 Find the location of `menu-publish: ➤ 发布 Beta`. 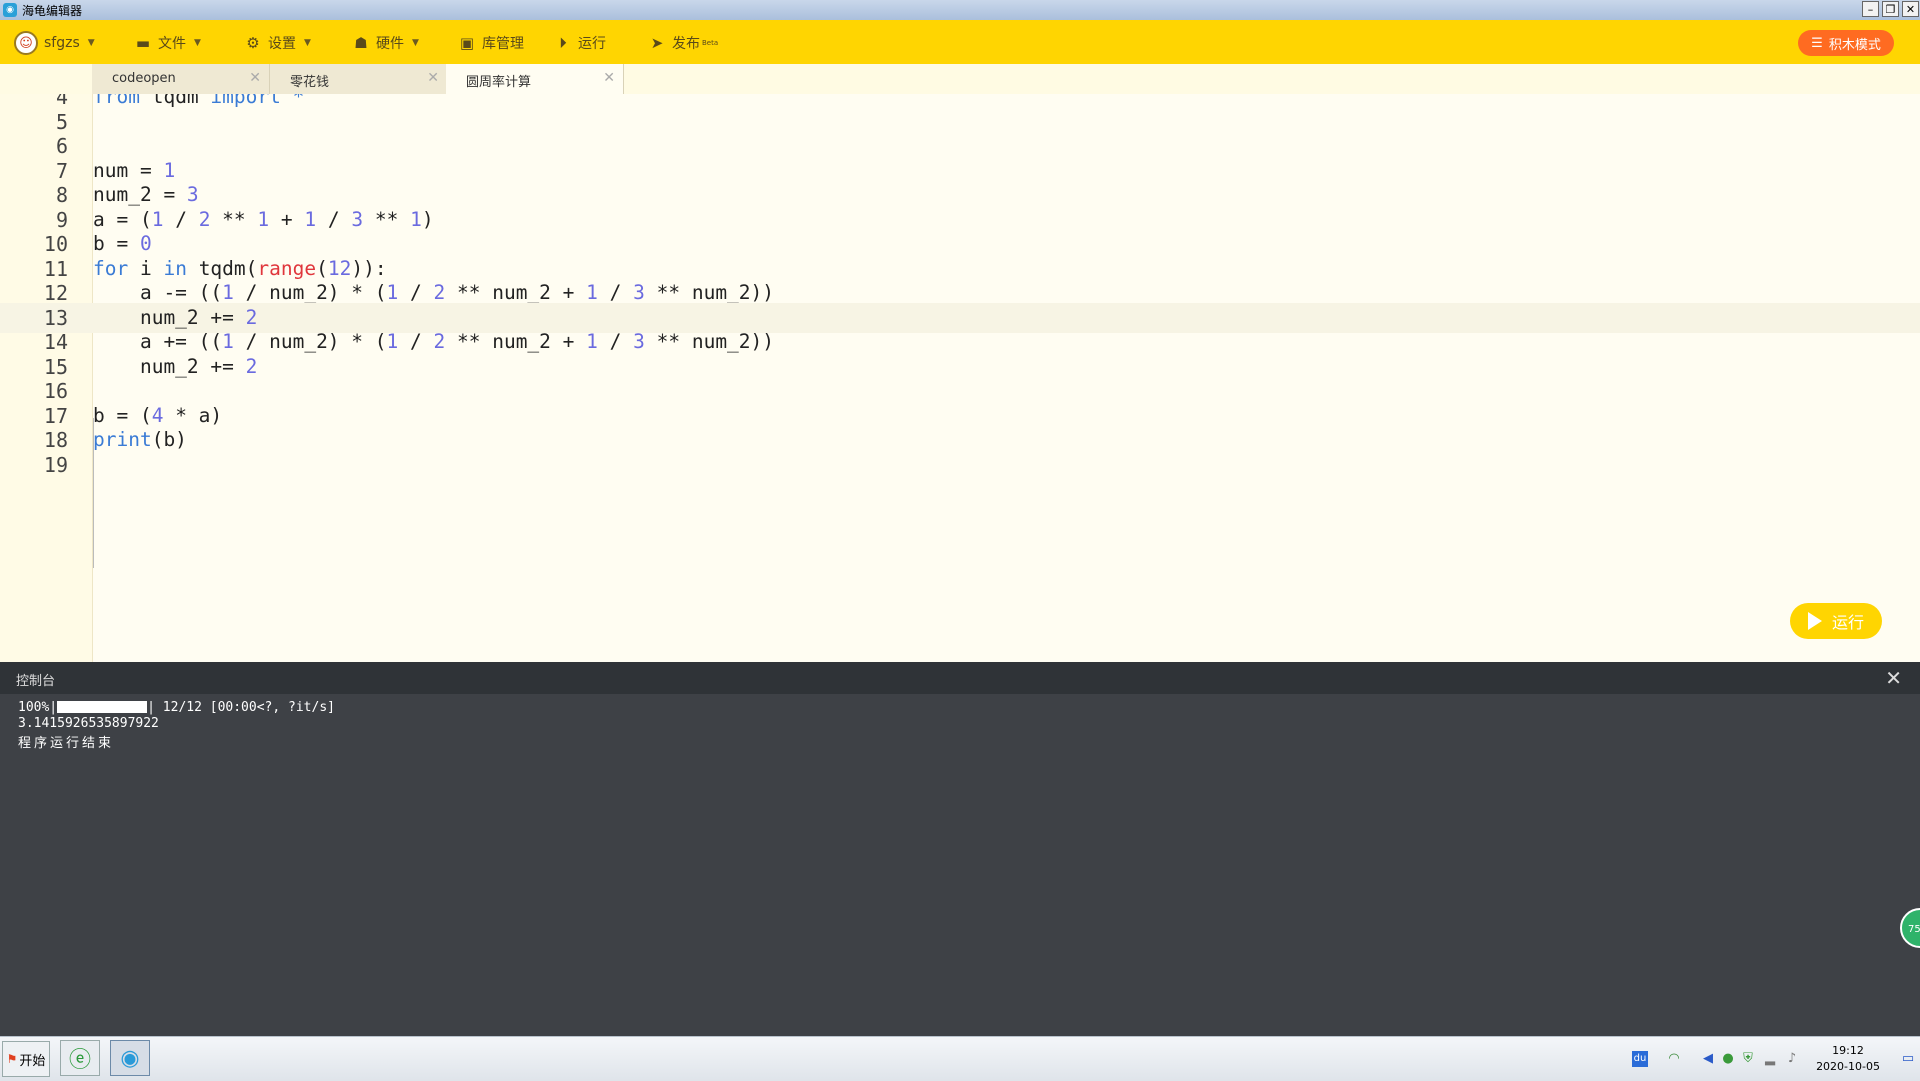

menu-publish: ➤ 发布 Beta is located at coordinates (683, 43).